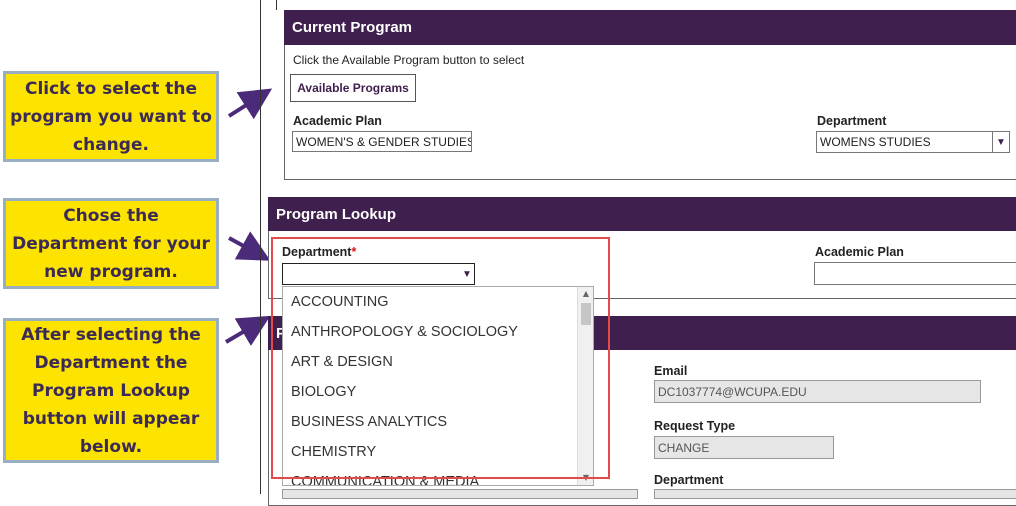 This screenshot has height=506, width=1016. What do you see at coordinates (1000, 142) in the screenshot?
I see `chevron-down-icon: ▼` at bounding box center [1000, 142].